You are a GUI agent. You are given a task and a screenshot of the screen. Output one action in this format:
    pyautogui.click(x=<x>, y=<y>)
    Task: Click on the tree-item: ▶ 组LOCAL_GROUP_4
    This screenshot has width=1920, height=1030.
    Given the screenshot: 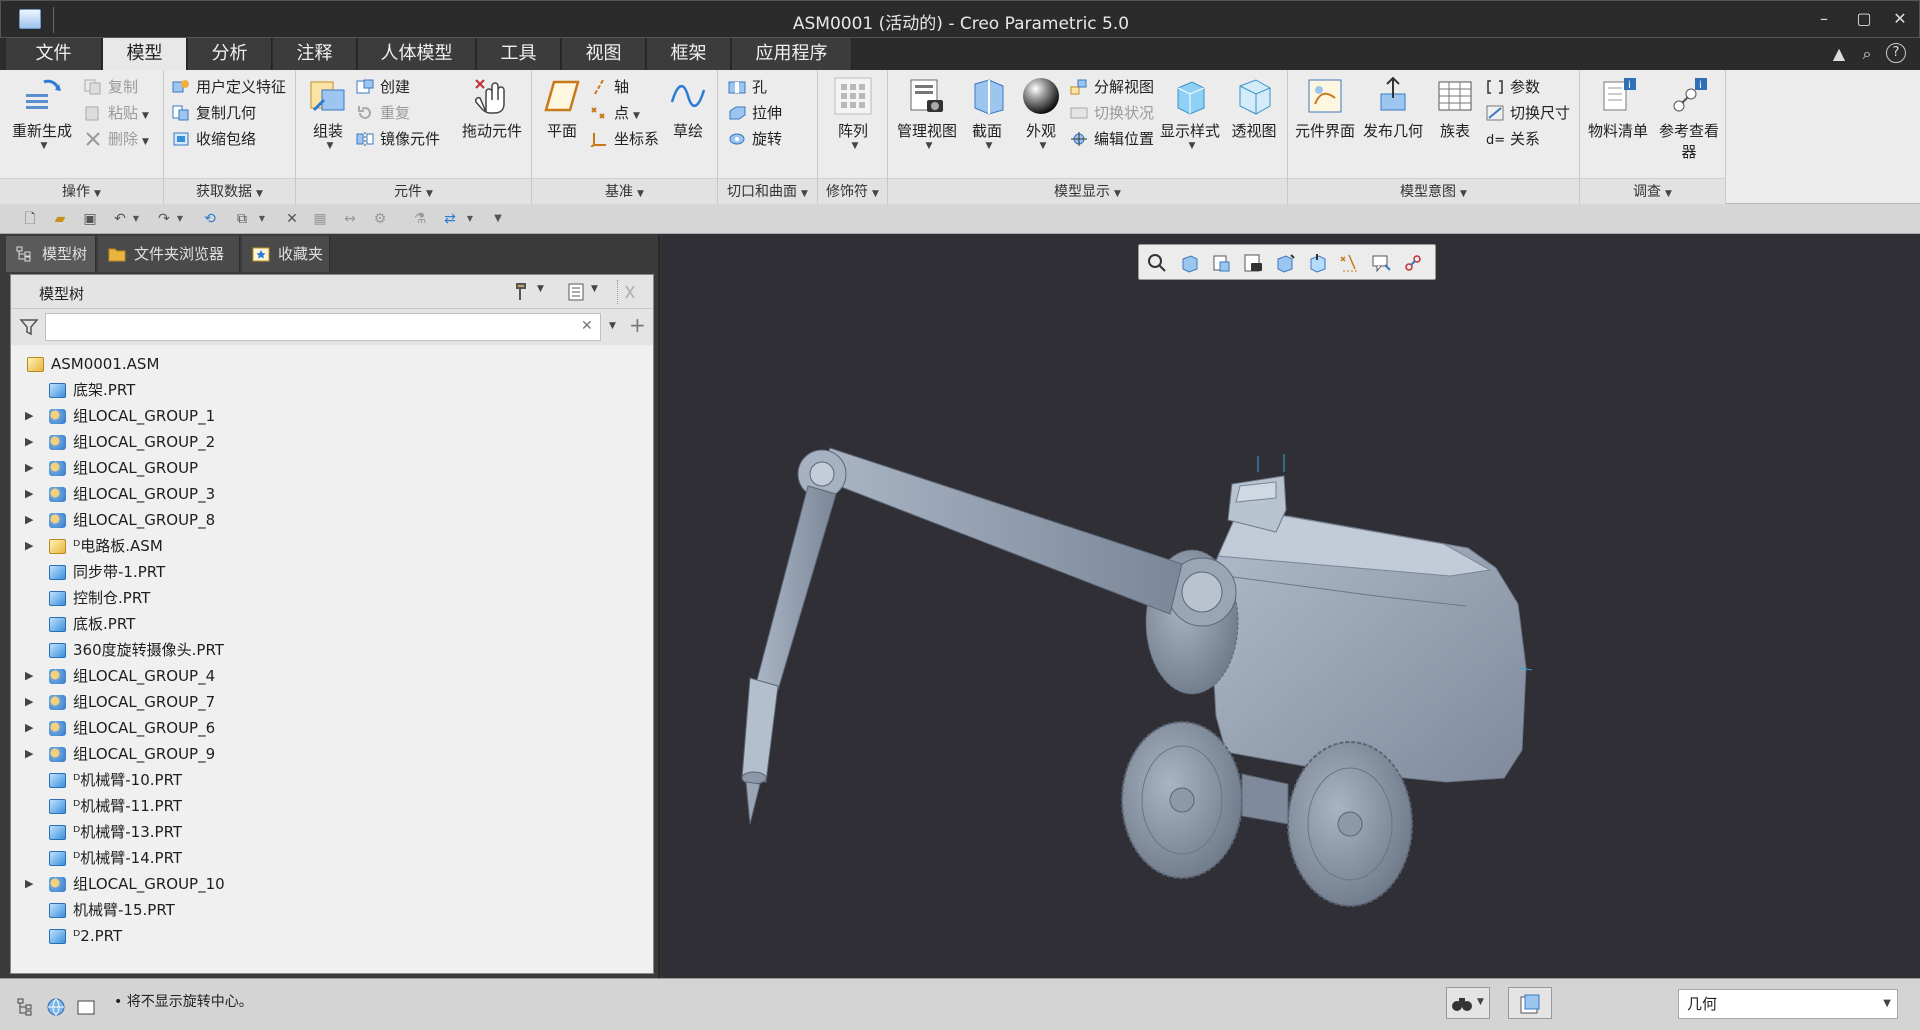 What is the action you would take?
    pyautogui.click(x=332, y=676)
    